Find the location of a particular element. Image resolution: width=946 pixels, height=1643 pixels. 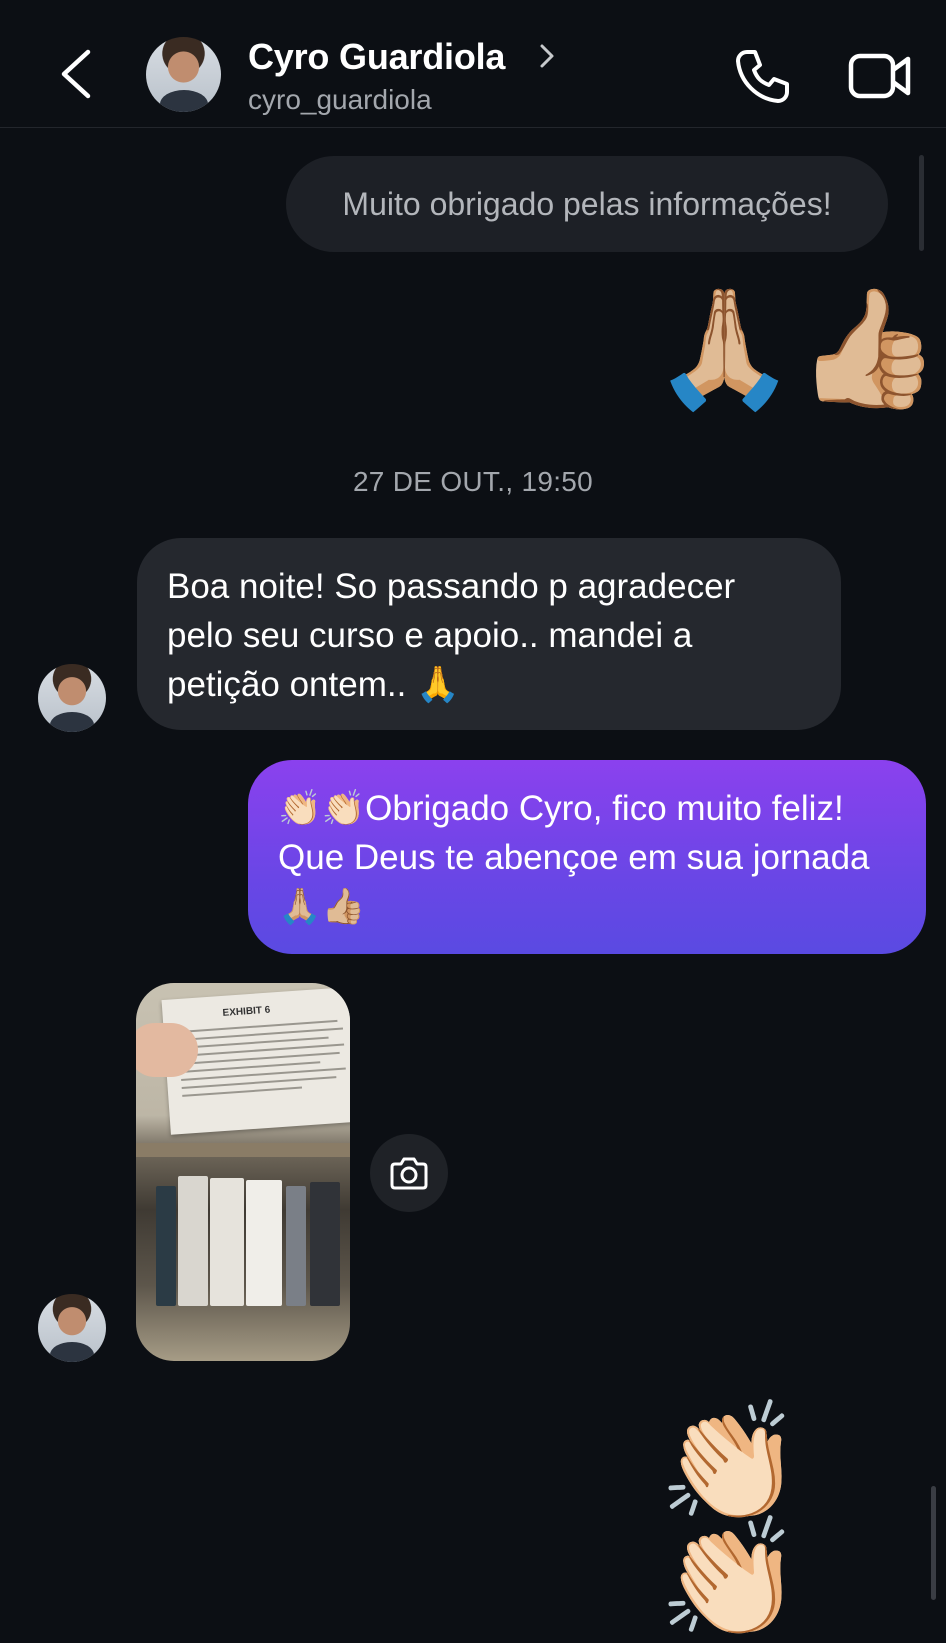

sent-message-bubble: Muito obrigado pelas informações! is located at coordinates (587, 204).